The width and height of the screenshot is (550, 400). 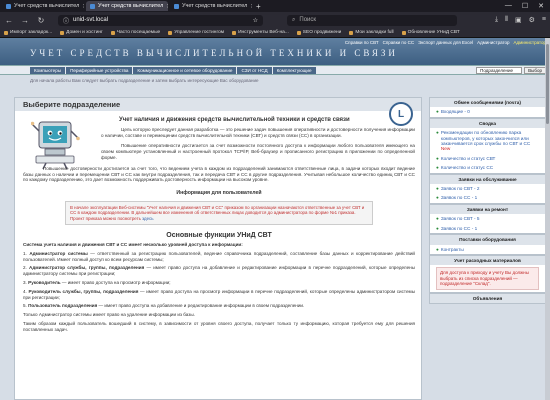 What do you see at coordinates (371, 32) in the screenshot?
I see `bookmark-item: Мои закладки full` at bounding box center [371, 32].